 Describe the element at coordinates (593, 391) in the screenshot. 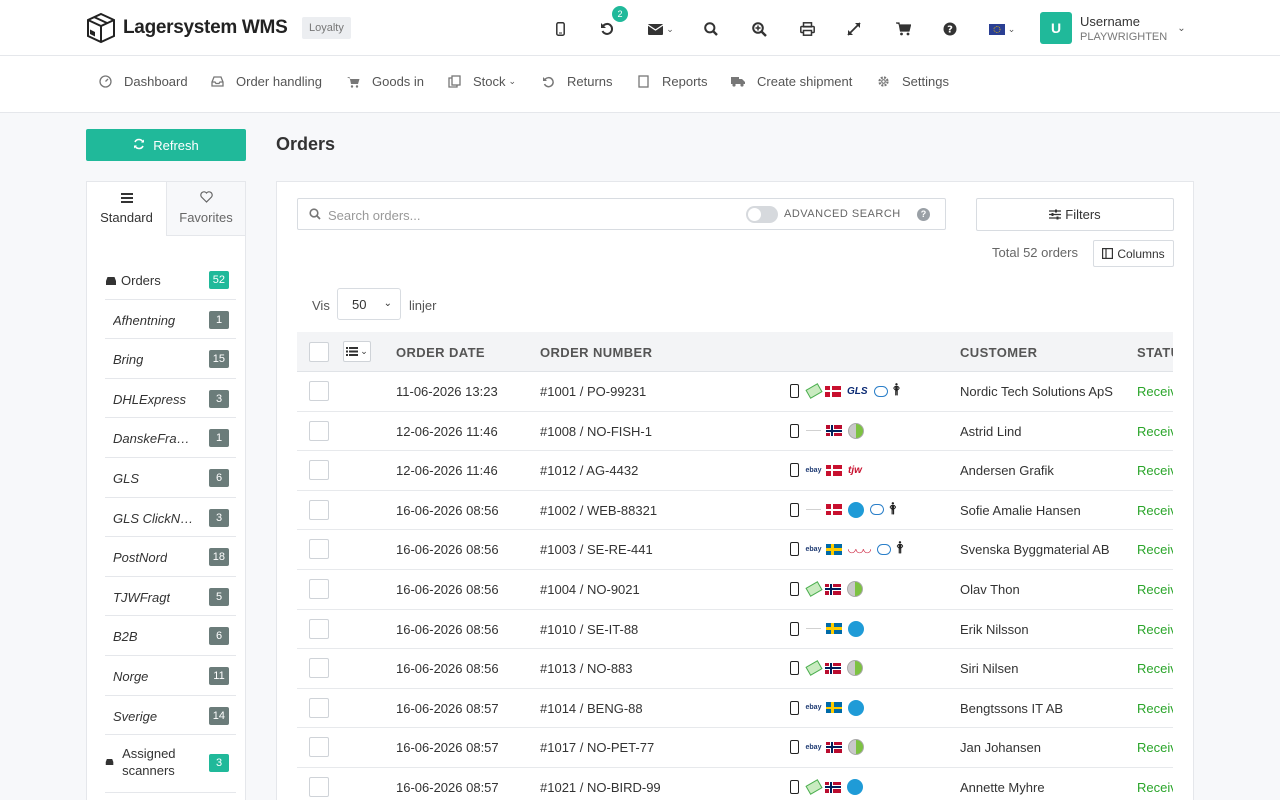

I see `order-number: #1001 / PO-99231` at that location.